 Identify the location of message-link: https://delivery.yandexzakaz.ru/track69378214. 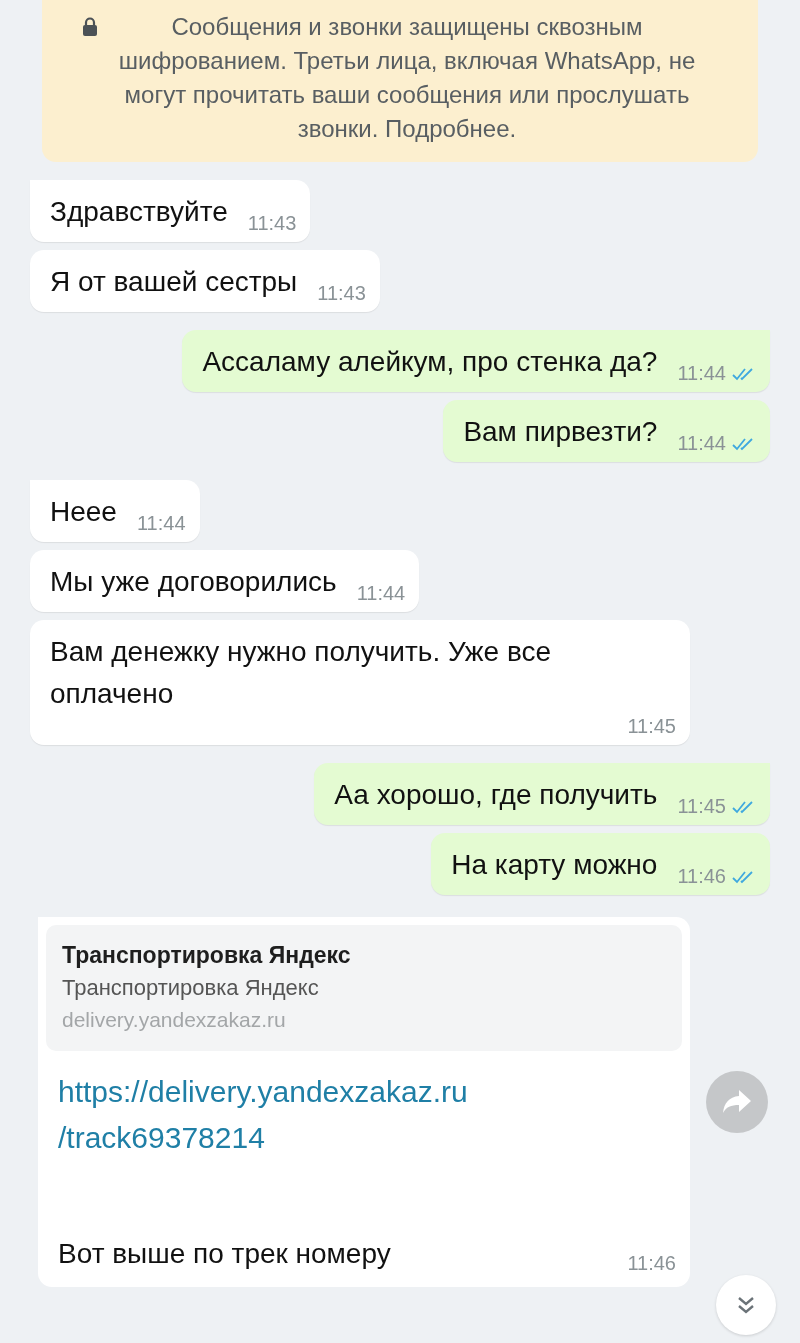
(298, 1115).